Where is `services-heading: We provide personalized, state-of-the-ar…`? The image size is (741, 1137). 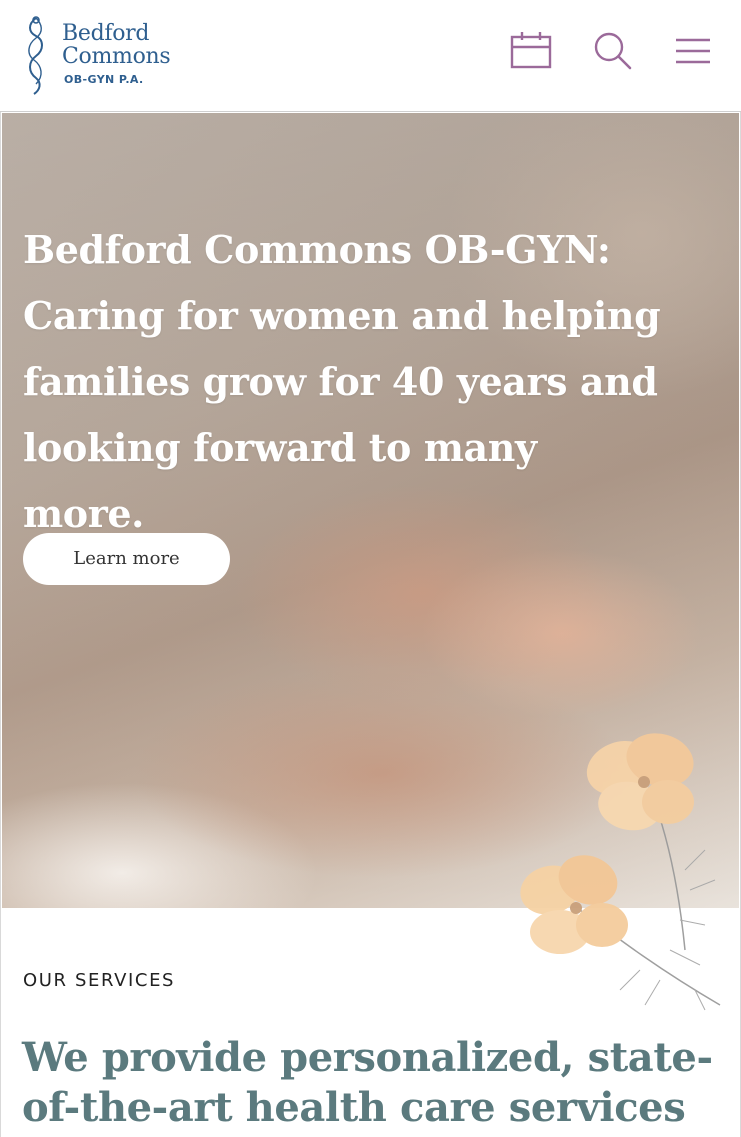 services-heading: We provide personalized, state-of-the-ar… is located at coordinates (367, 1085).